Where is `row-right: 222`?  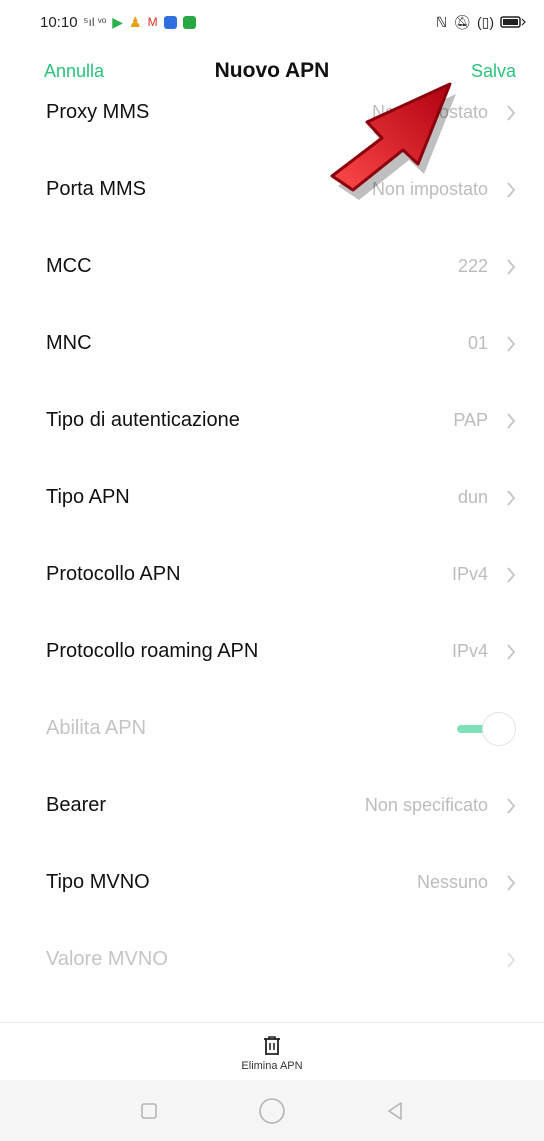
row-right: 222 is located at coordinates (487, 266).